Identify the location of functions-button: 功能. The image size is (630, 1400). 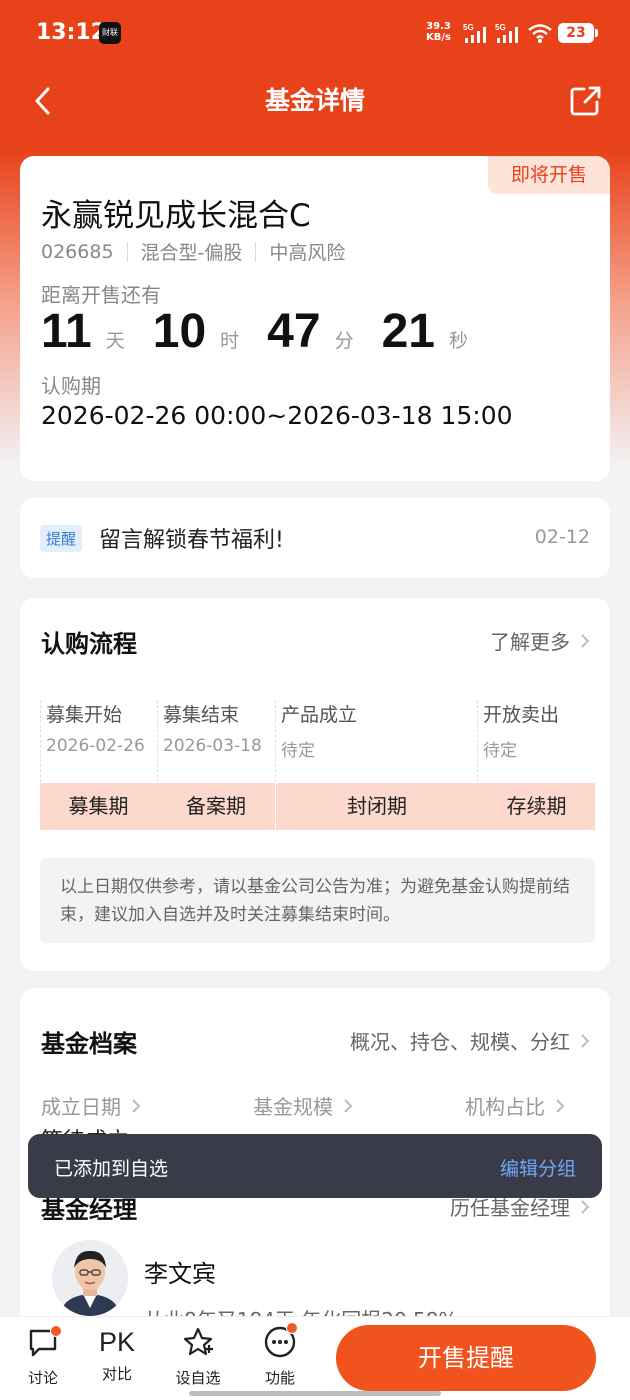
(280, 1355).